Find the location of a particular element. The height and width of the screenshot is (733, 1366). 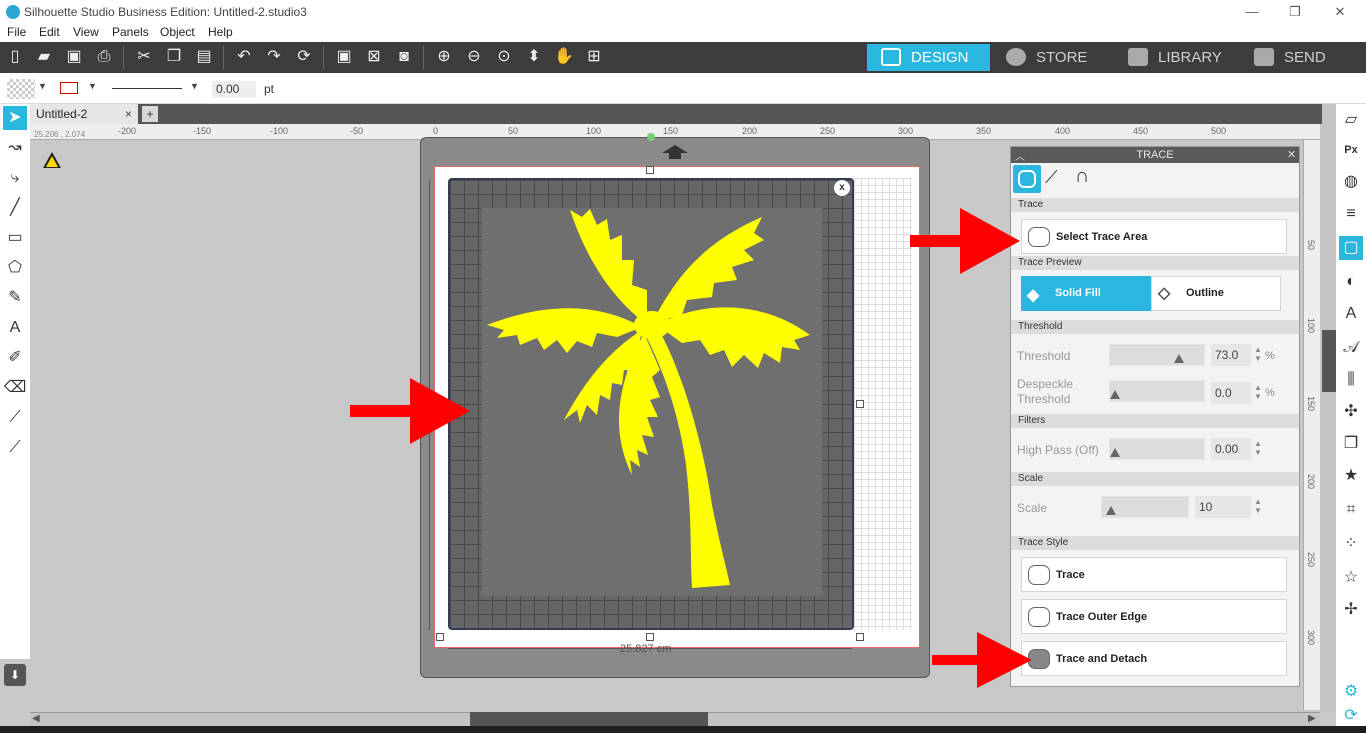

zoom-out-icon: ⊖ is located at coordinates (474, 57).